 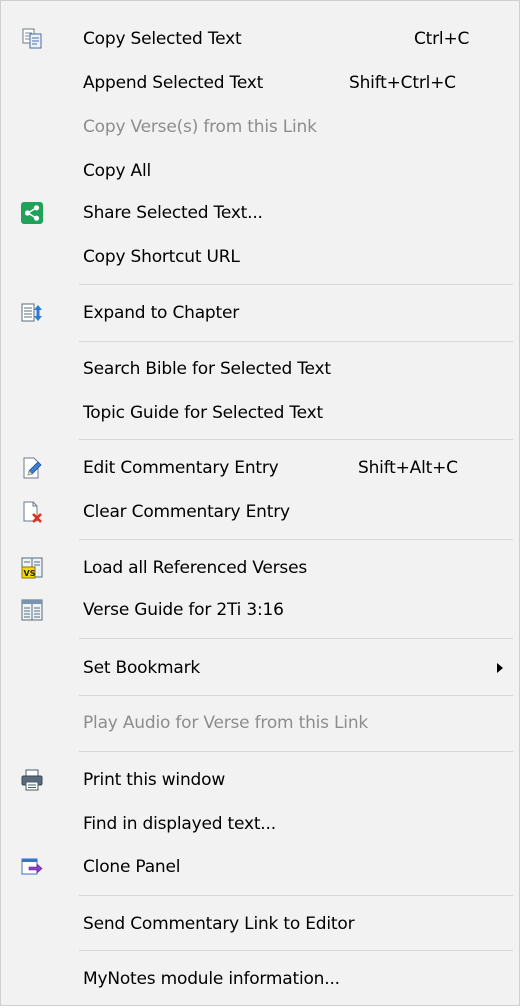 What do you see at coordinates (195, 568) in the screenshot?
I see `menu-item-label: Load all Referenced Verses` at bounding box center [195, 568].